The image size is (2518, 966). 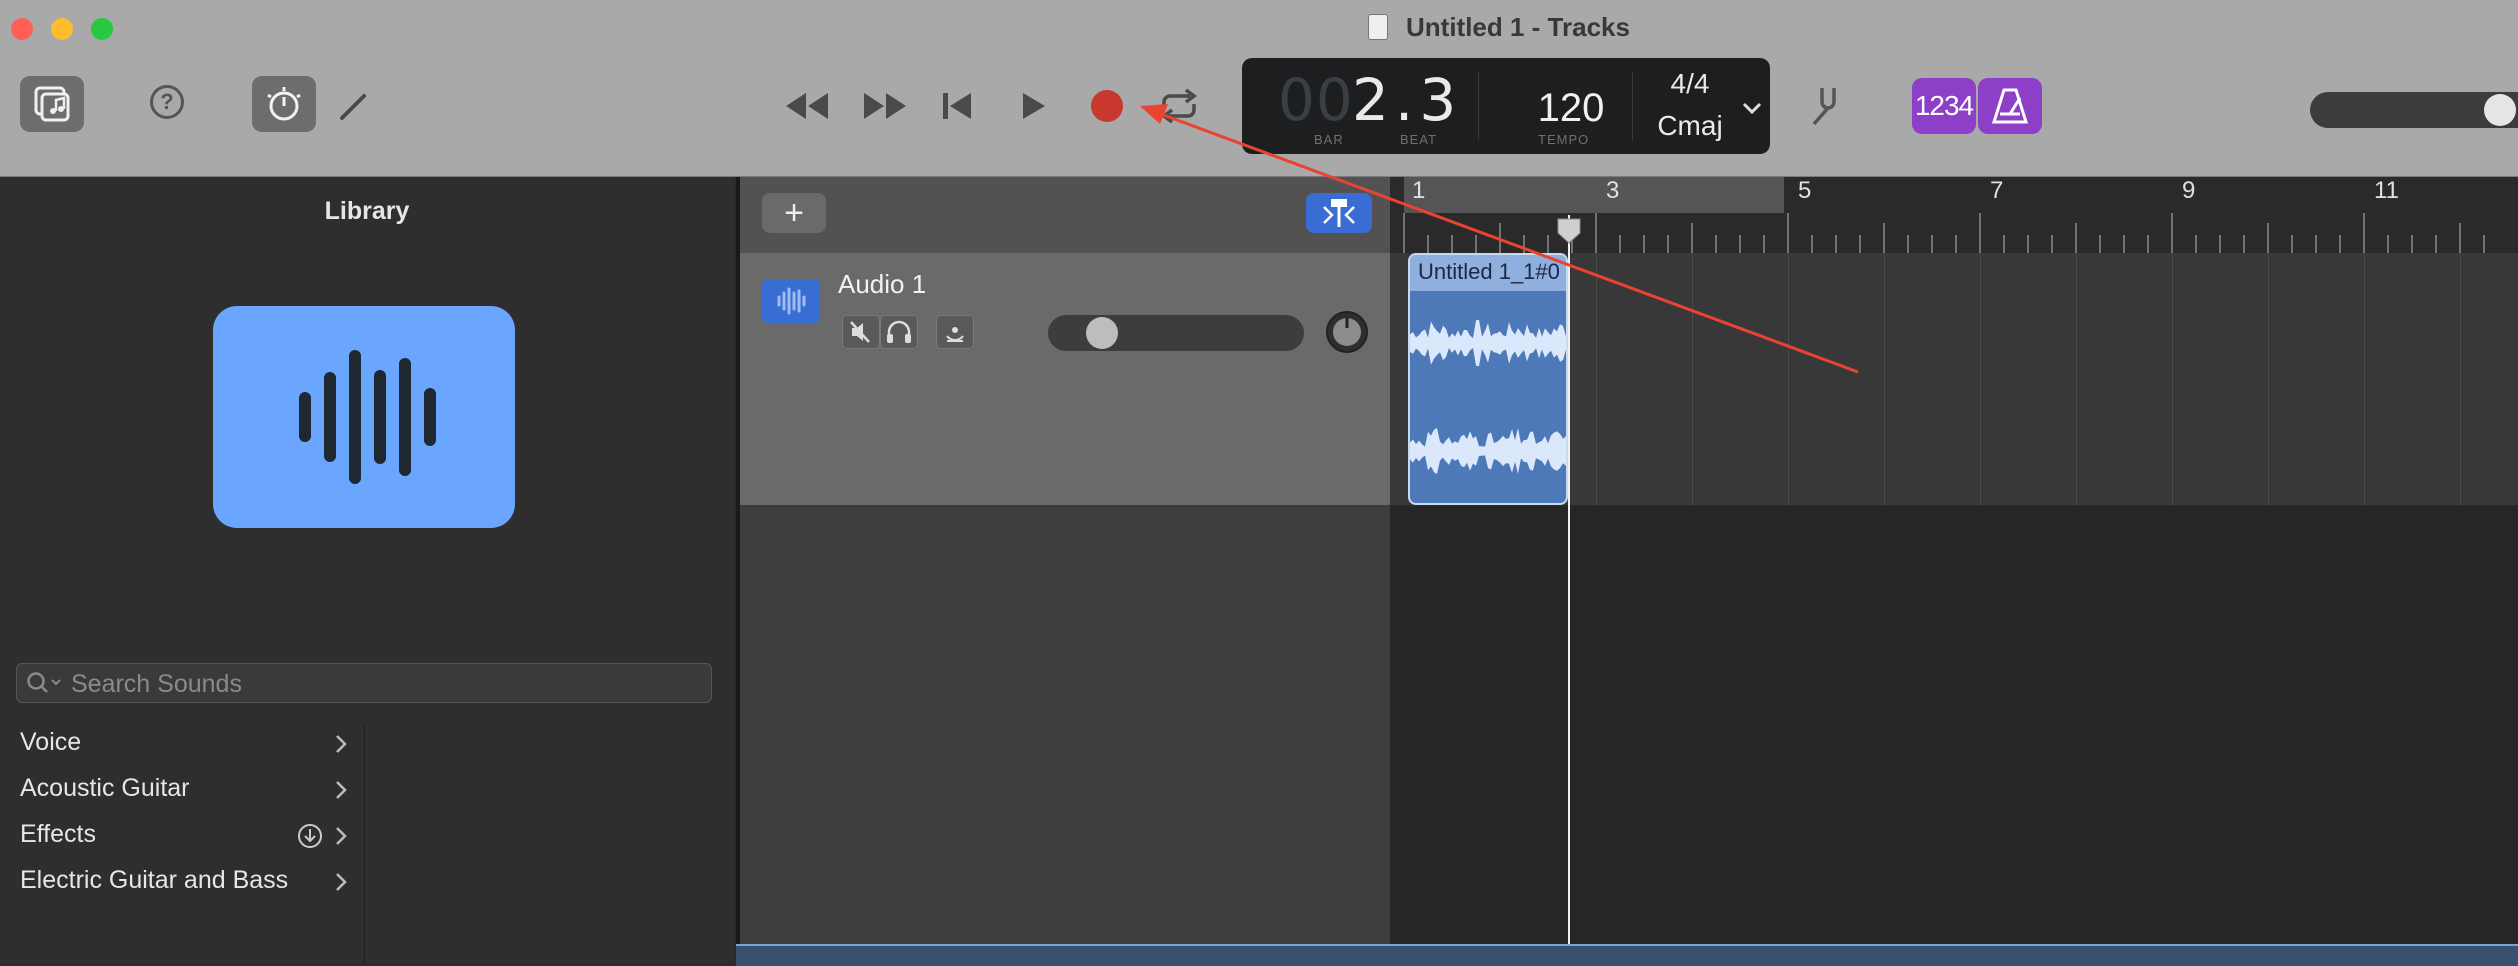 I want to click on bar-number: 1, so click(x=1419, y=190).